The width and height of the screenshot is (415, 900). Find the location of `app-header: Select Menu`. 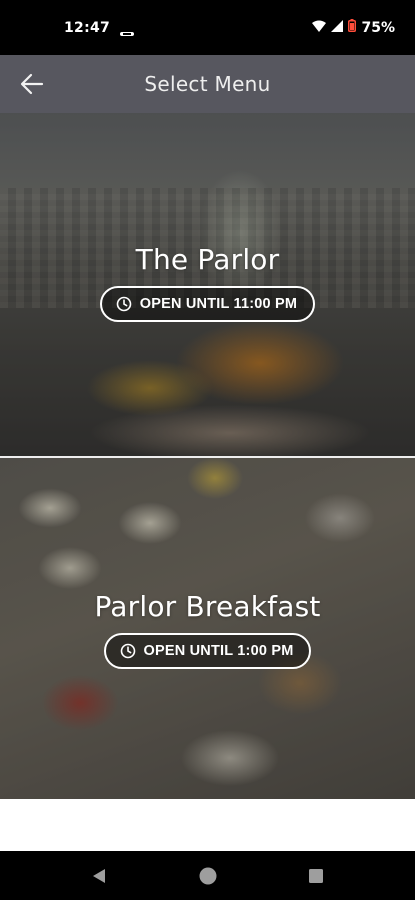

app-header: Select Menu is located at coordinates (207, 84).